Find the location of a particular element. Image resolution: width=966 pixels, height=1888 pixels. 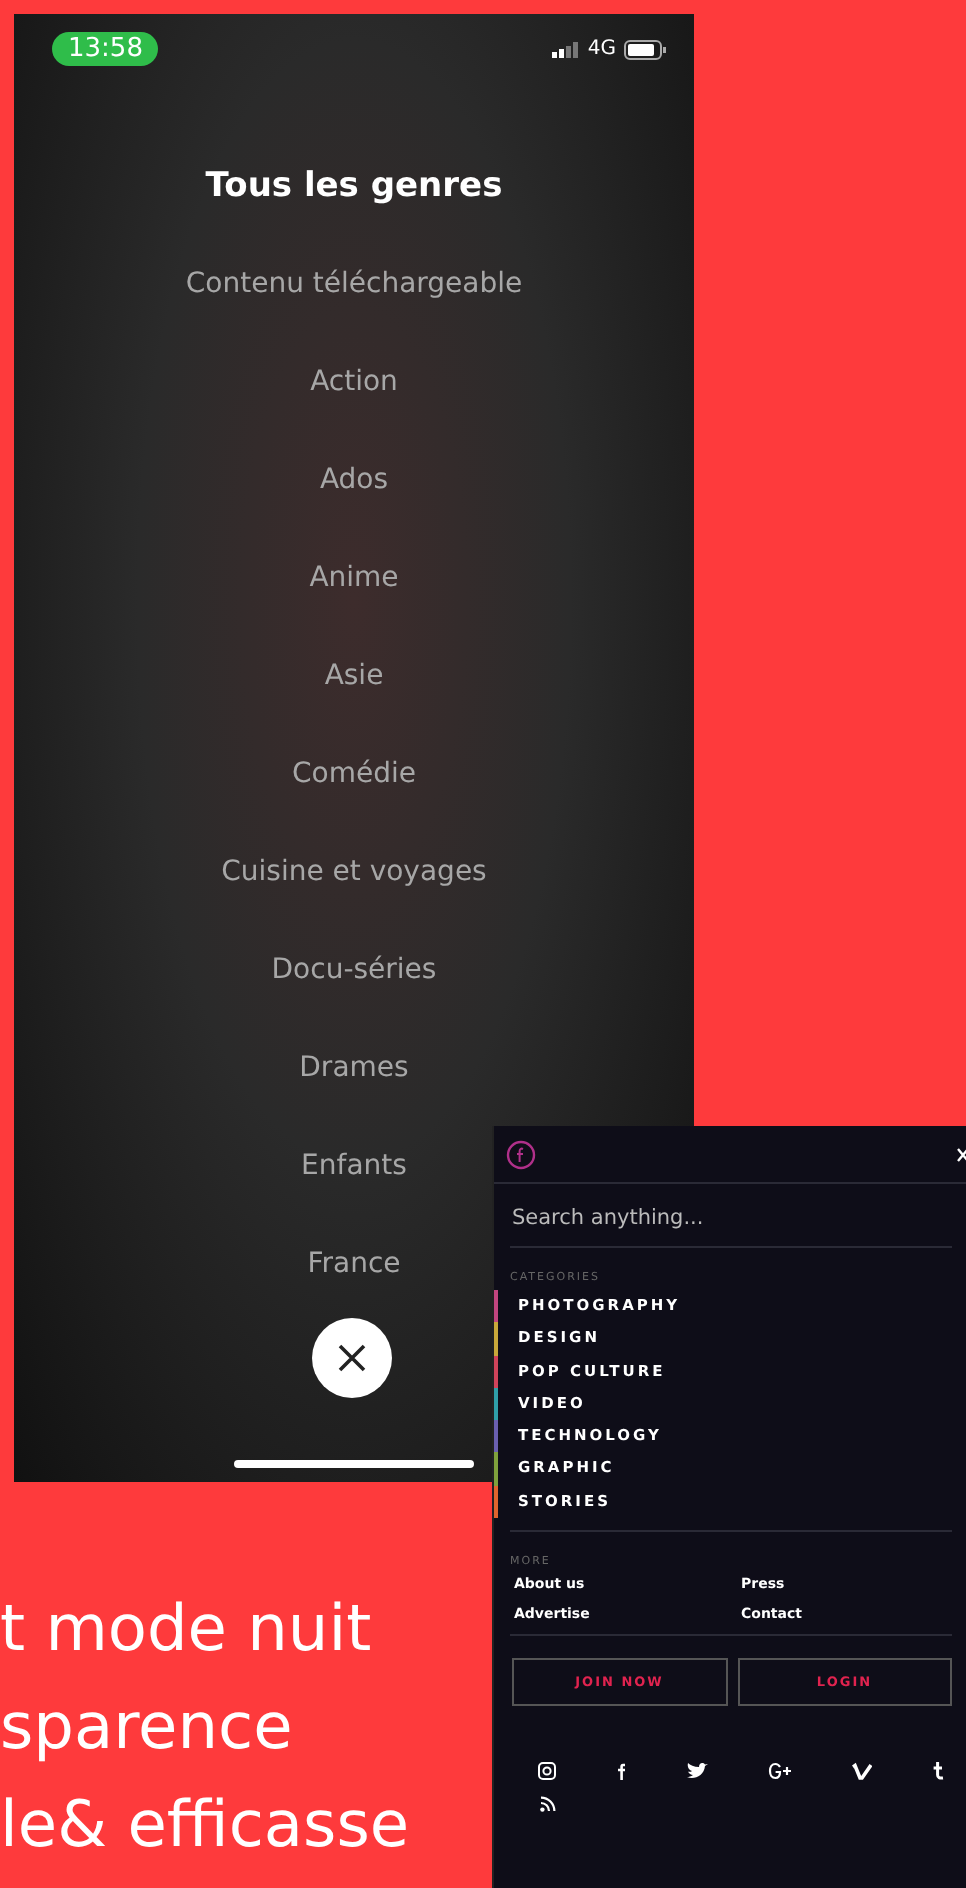

genre-item: France is located at coordinates (354, 1264).